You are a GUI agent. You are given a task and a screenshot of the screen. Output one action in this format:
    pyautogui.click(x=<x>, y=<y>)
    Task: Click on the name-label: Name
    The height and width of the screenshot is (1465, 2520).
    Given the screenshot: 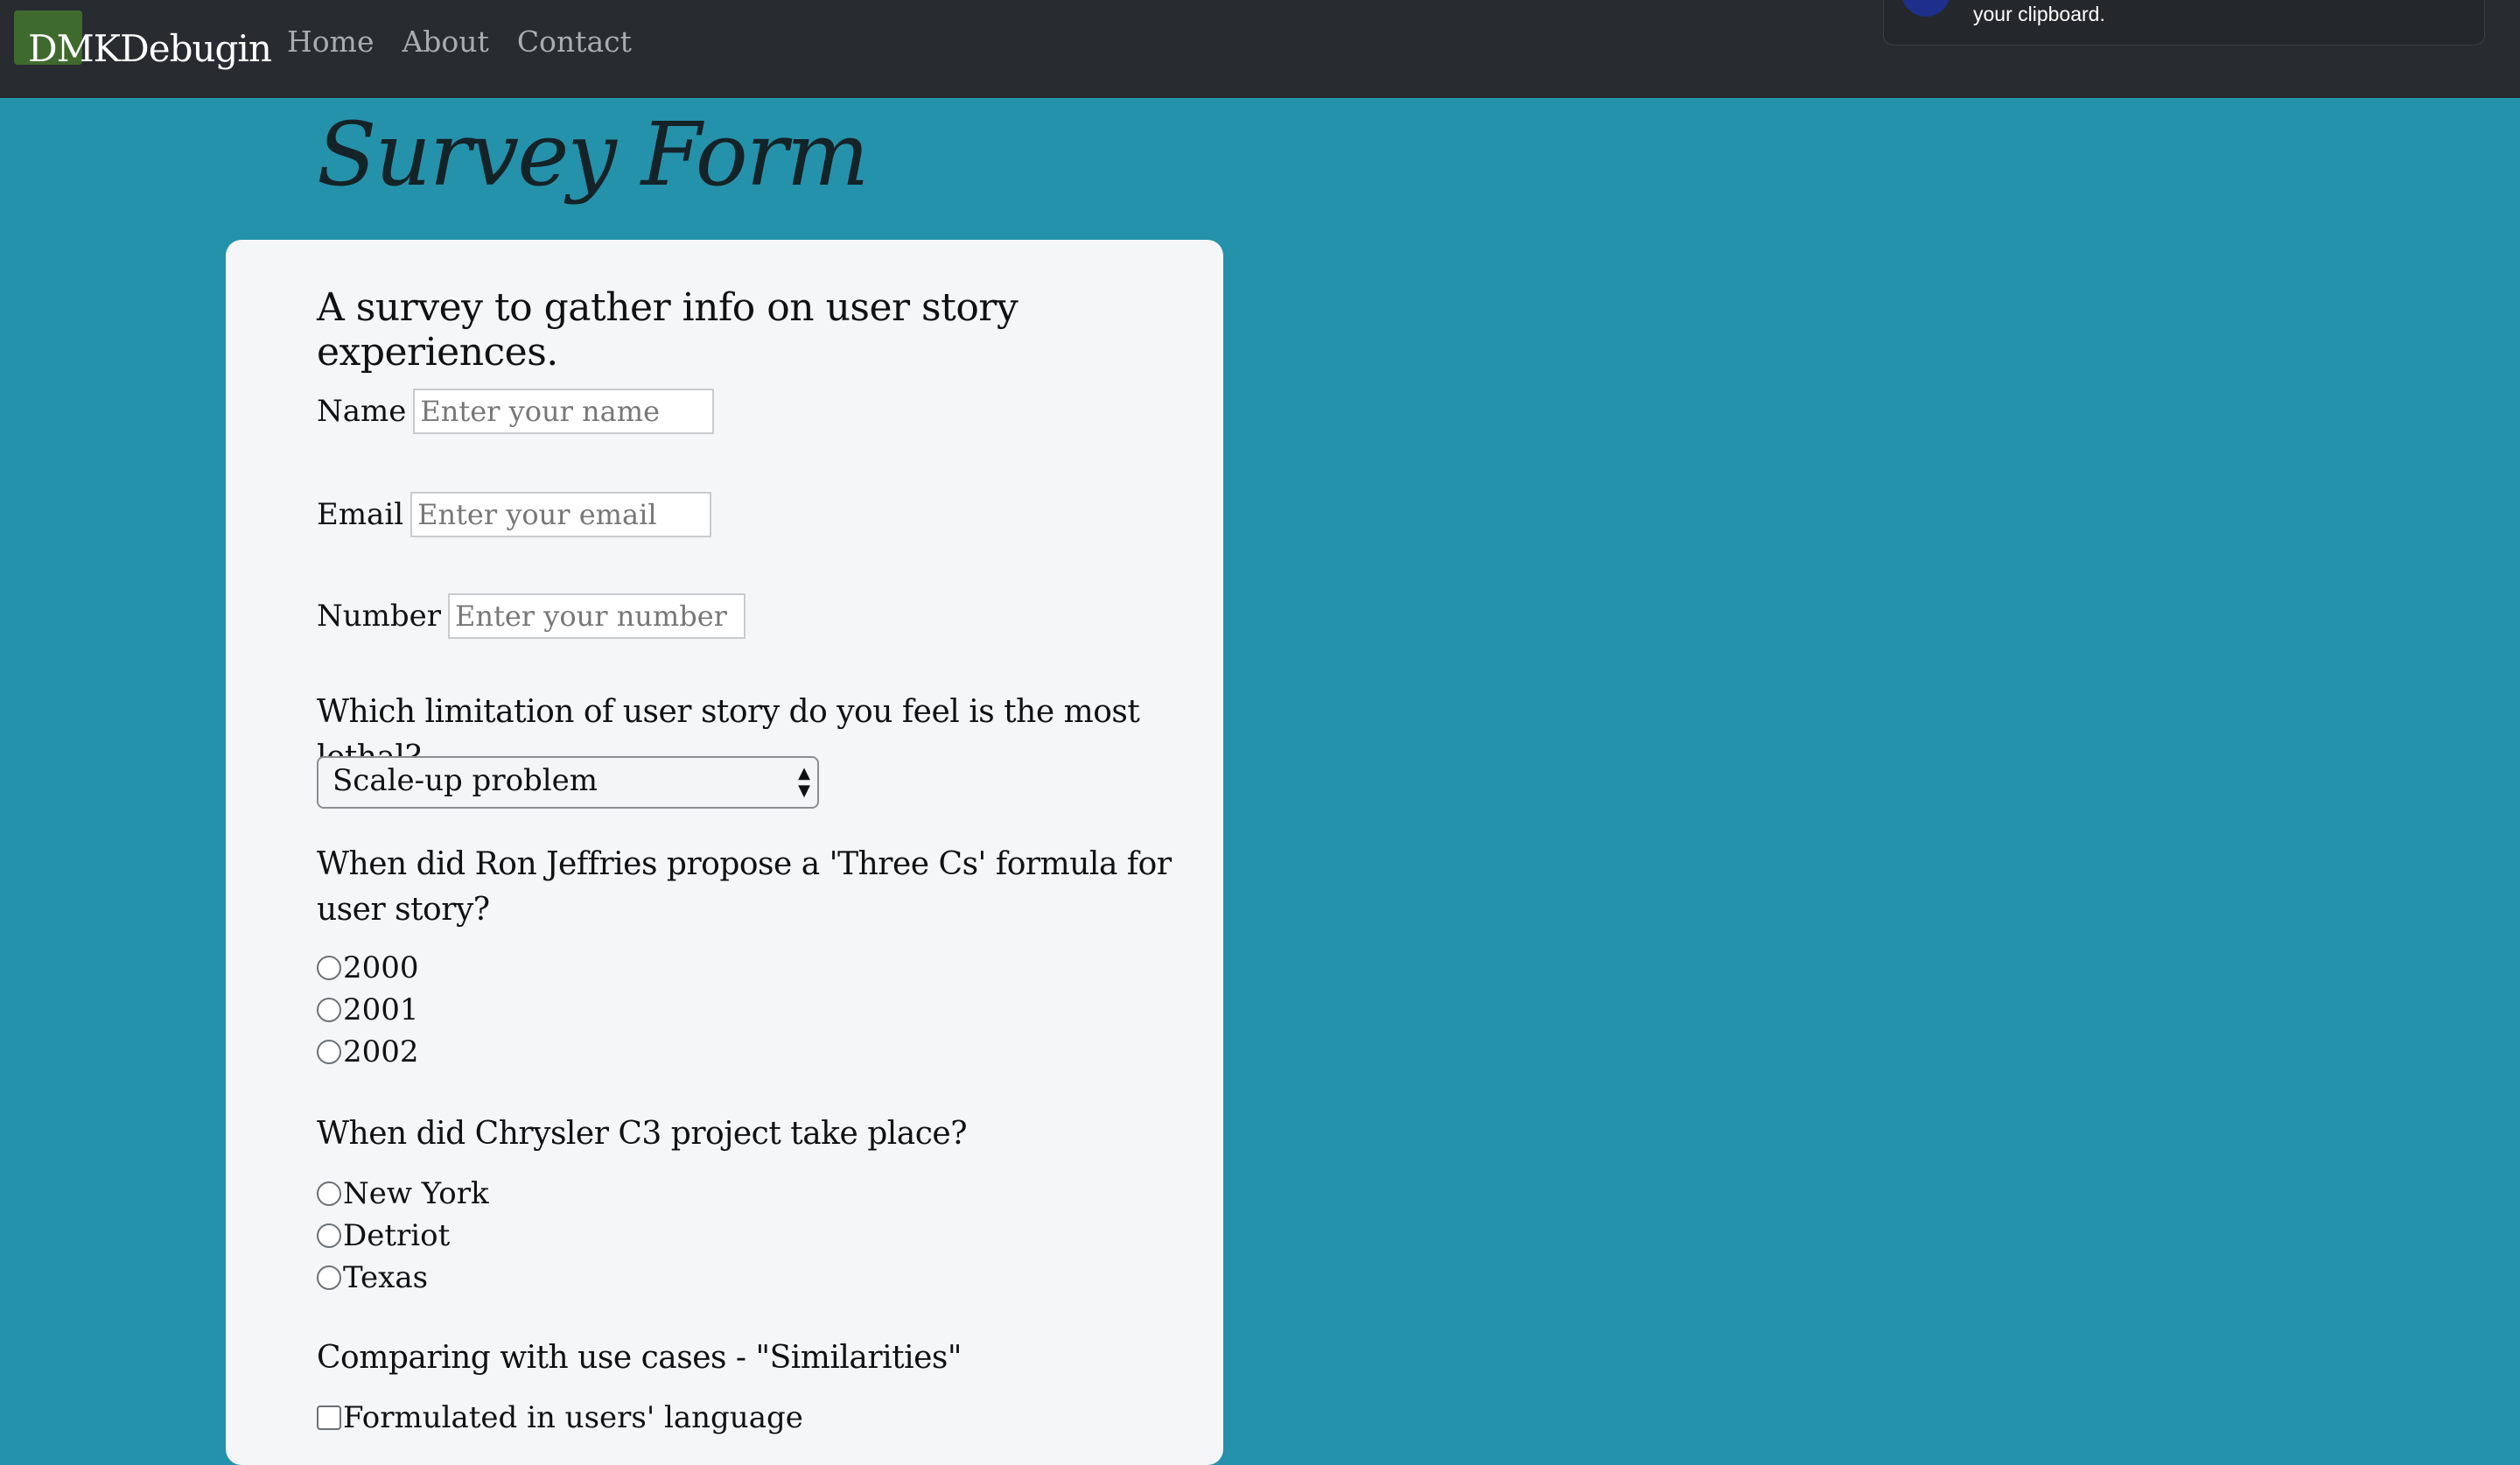 What is the action you would take?
    pyautogui.click(x=362, y=411)
    